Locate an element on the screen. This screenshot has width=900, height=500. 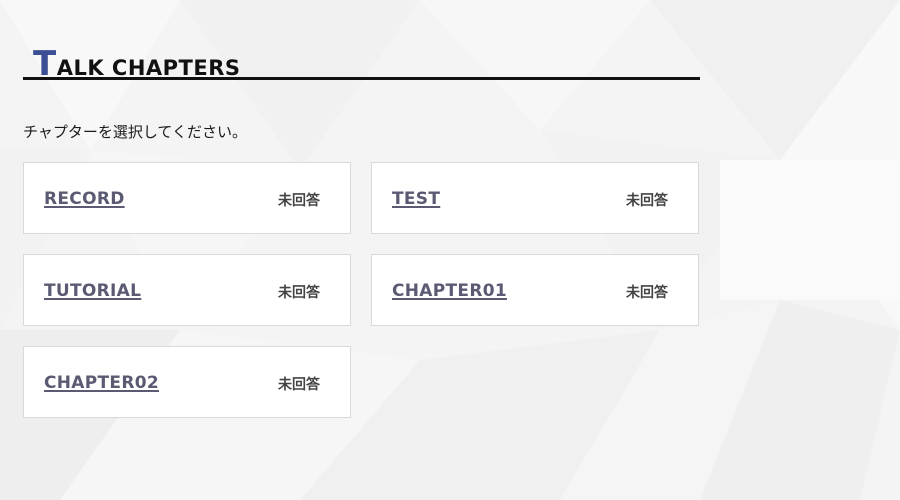
chapter-link-chapter01: CHAPTER01 is located at coordinates (449, 291).